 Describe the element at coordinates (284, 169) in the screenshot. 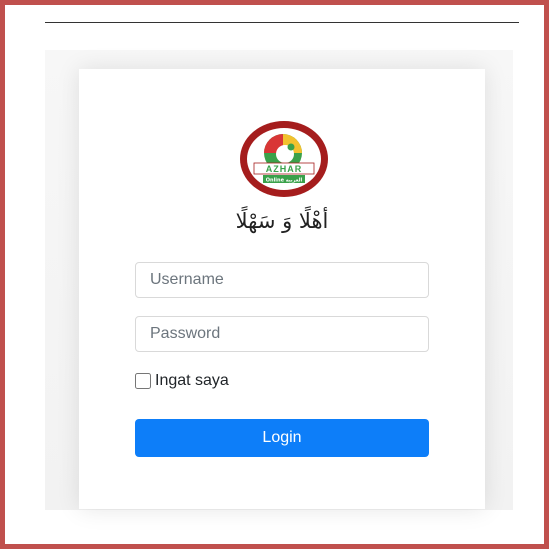

I see `logo-brand-text: AZHAR` at that location.